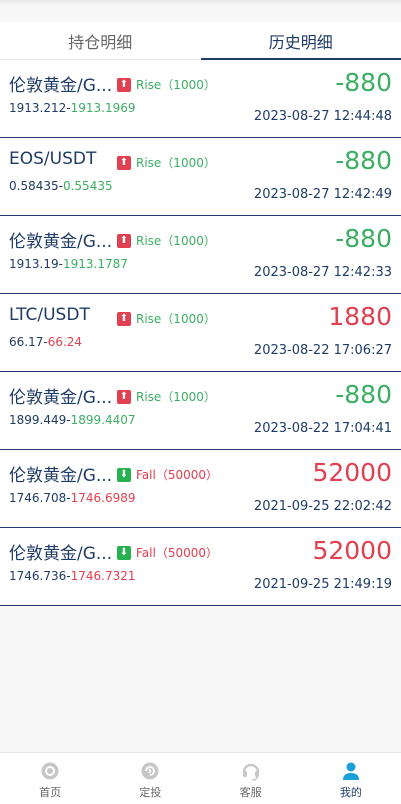  I want to click on timestamp: 2023-08-22 17:06:27, so click(323, 350).